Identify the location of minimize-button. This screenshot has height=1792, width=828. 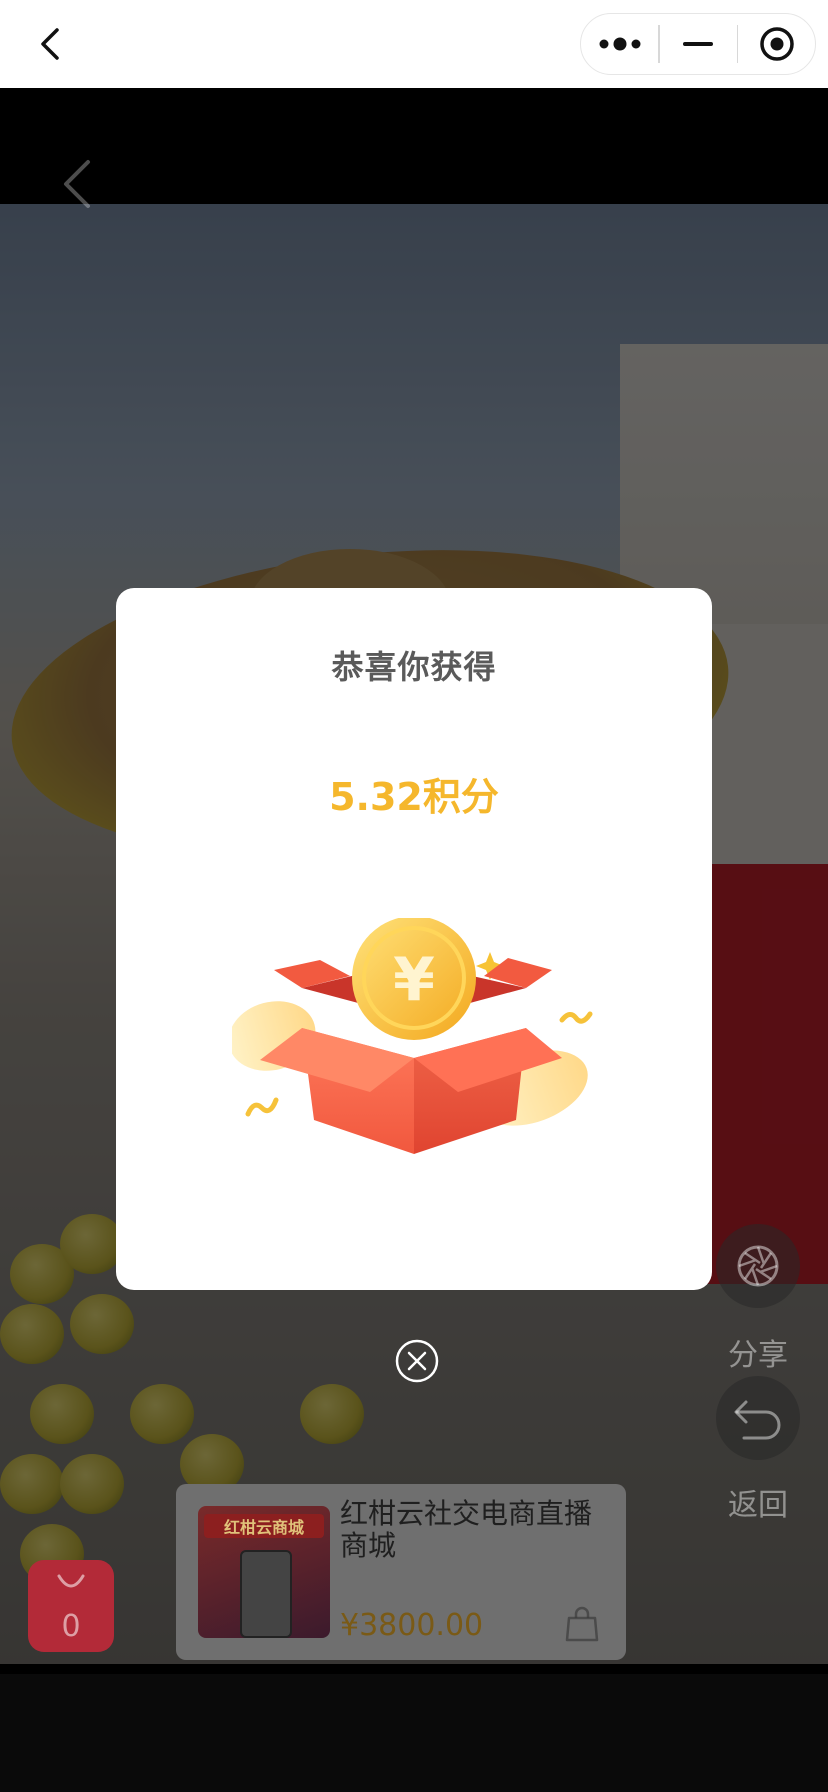
(698, 44).